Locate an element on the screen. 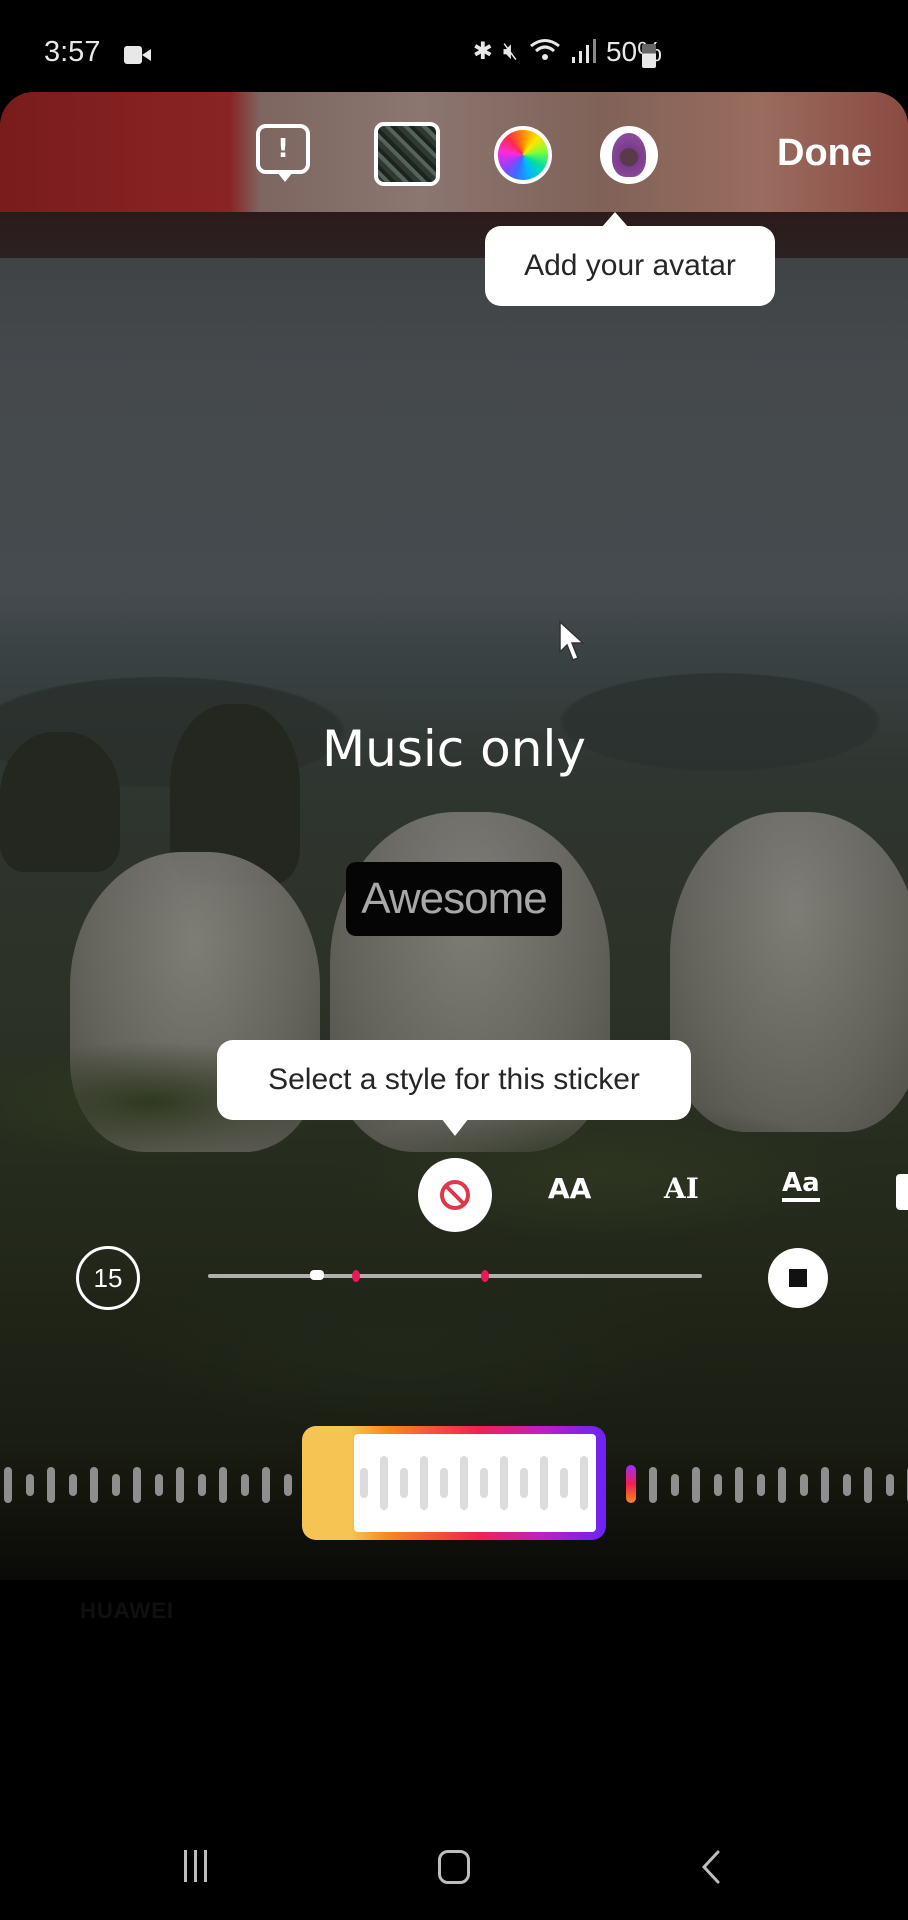  style-classic-button: AA is located at coordinates (569, 1188).